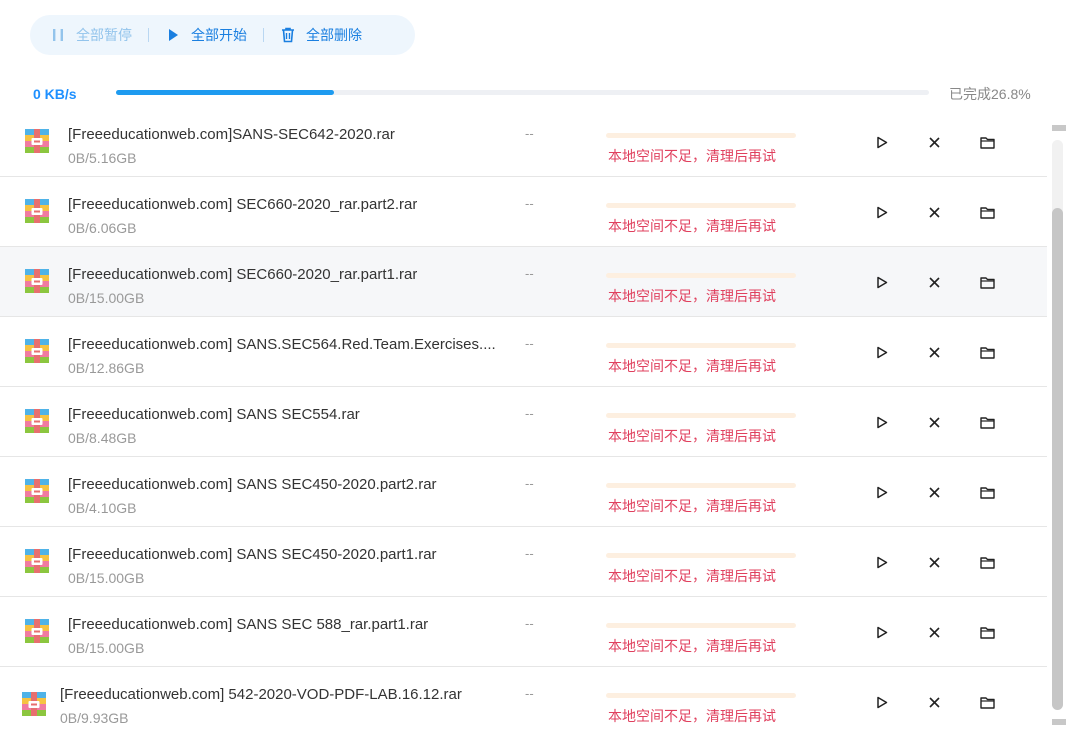 This screenshot has height=745, width=1075. I want to click on scrollbar-down-arrow, so click(1059, 722).